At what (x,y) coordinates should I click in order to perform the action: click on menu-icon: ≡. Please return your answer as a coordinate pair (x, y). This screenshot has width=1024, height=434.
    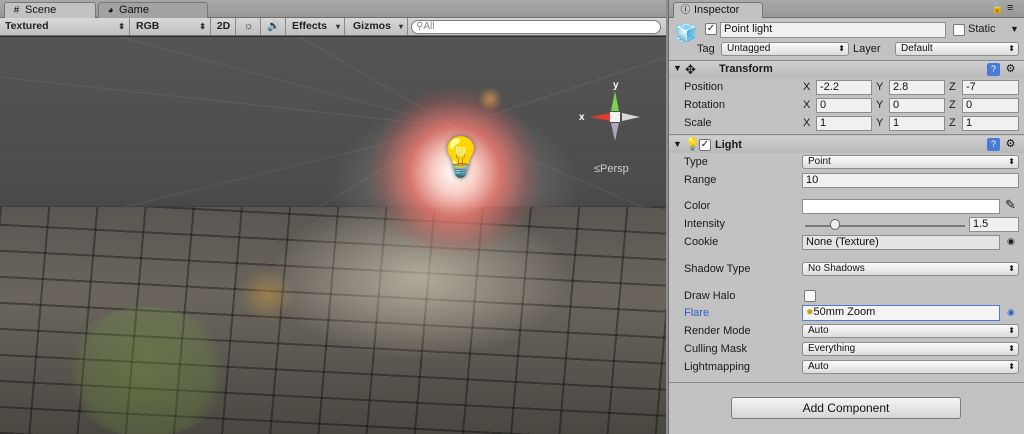
    Looking at the image, I should click on (1010, 8).